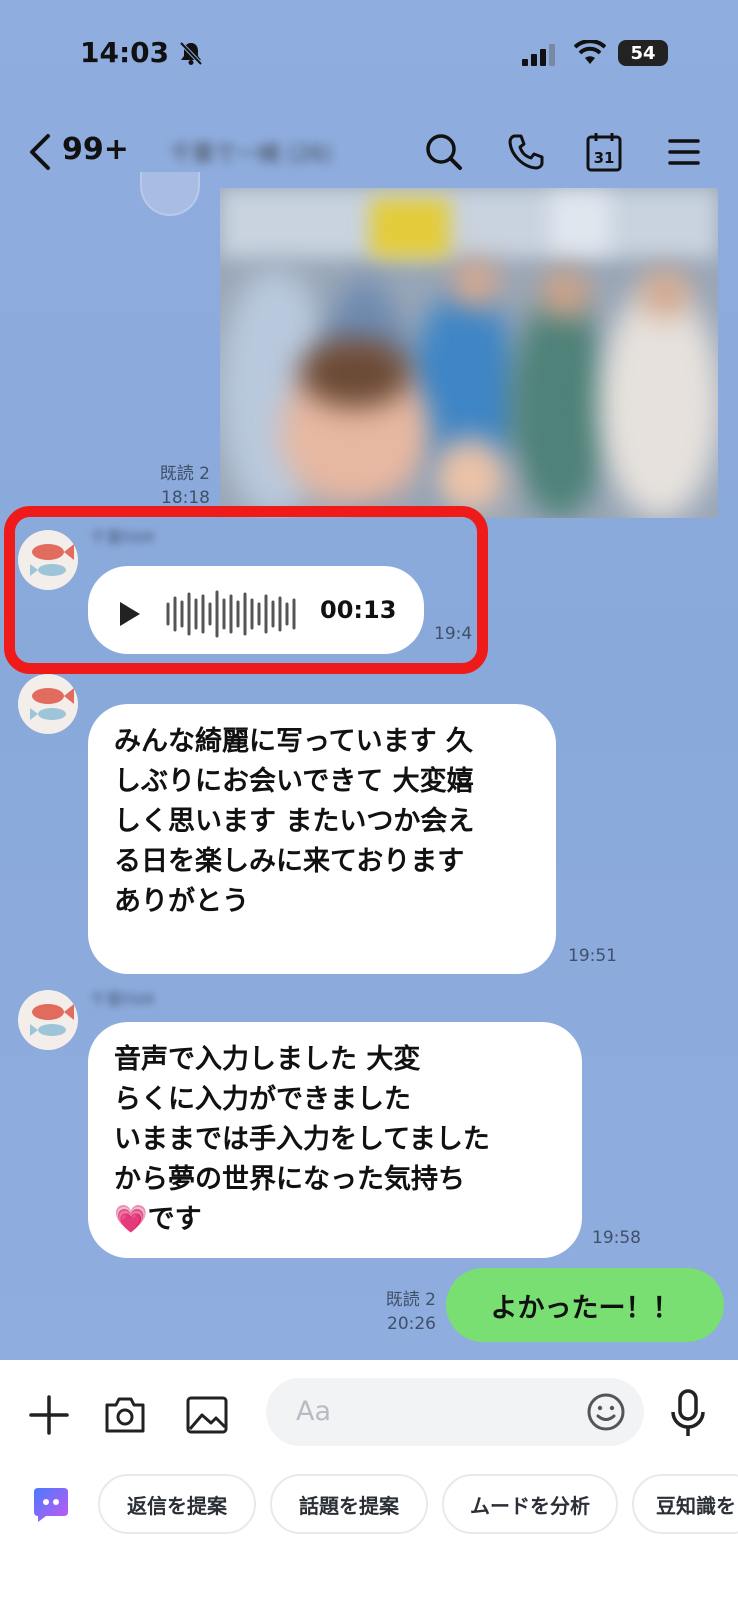  I want to click on status-bar: 14:03 54, so click(369, 55).